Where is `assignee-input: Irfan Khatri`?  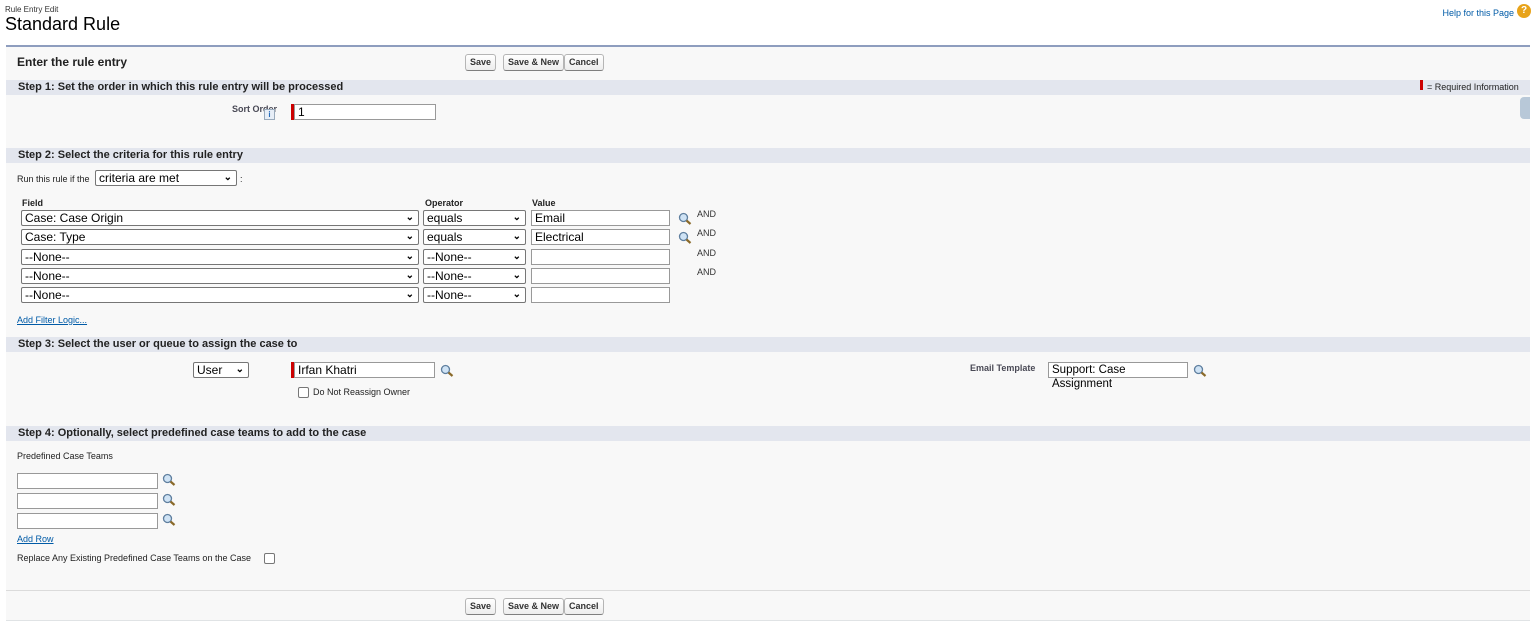
assignee-input: Irfan Khatri is located at coordinates (364, 370).